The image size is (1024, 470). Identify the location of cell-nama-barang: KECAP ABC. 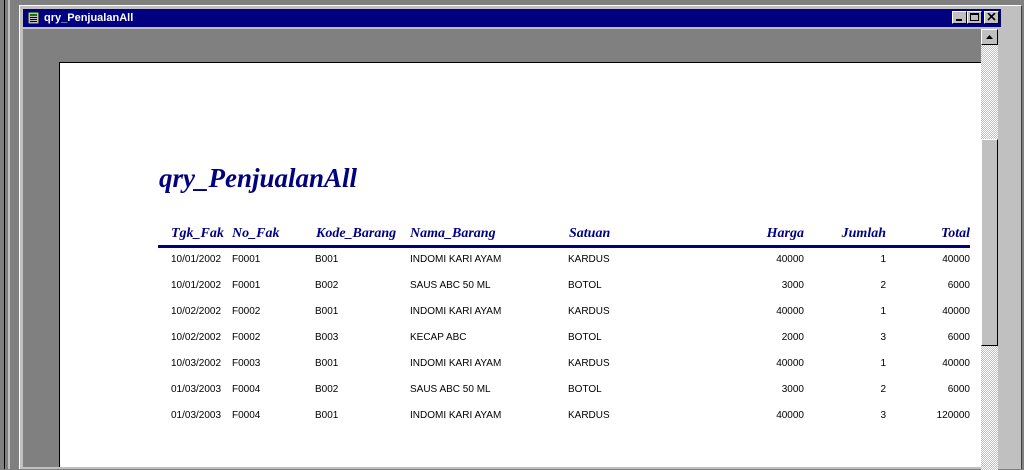
(438, 337).